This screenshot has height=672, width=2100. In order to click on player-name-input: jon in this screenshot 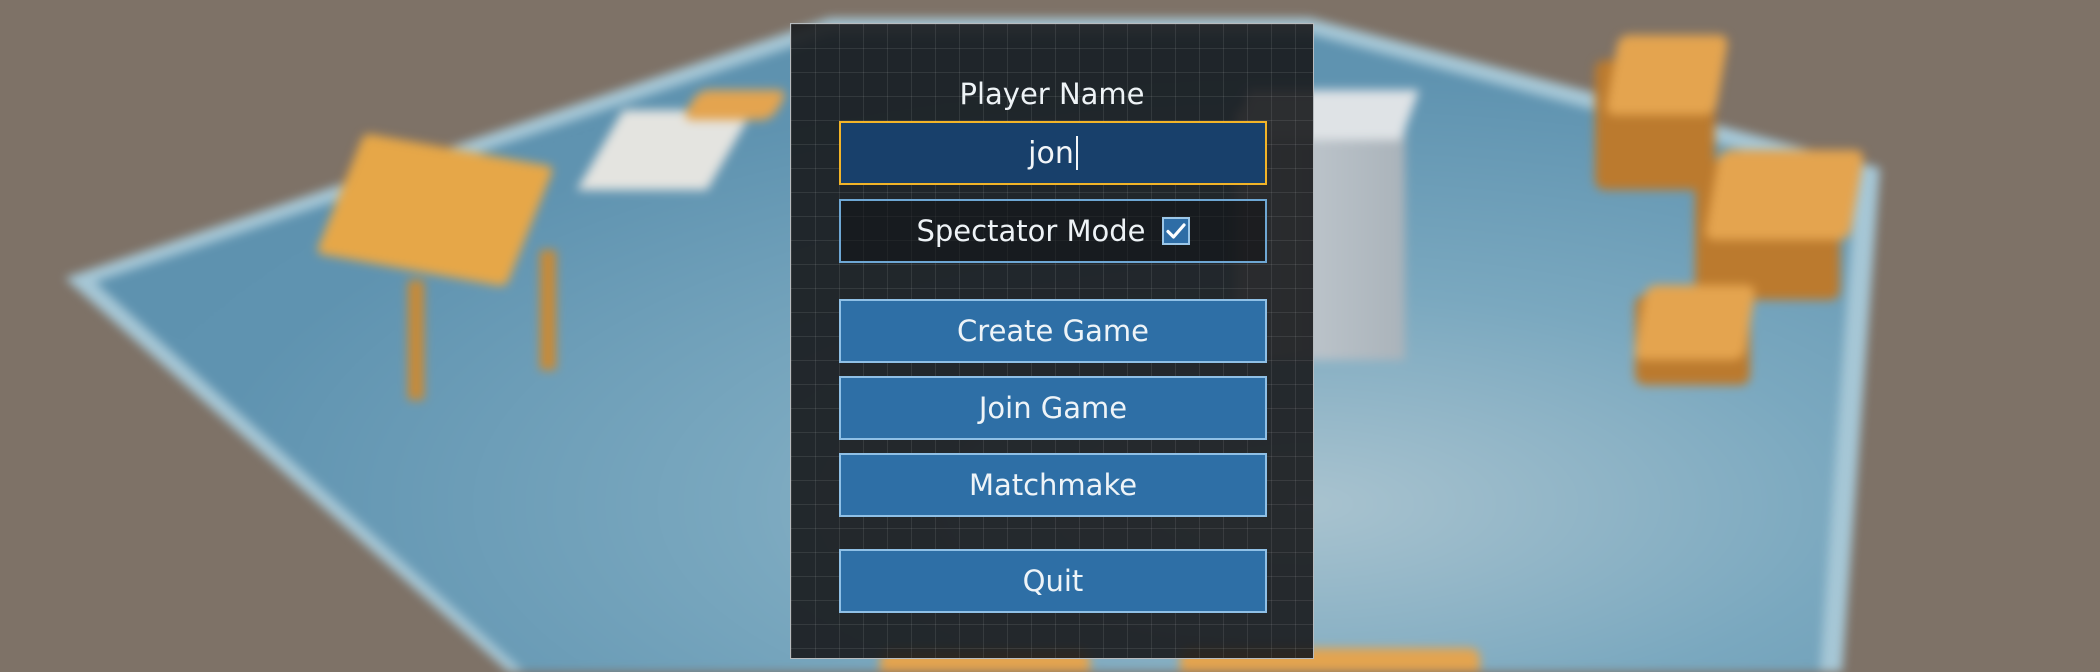, I will do `click(1053, 153)`.